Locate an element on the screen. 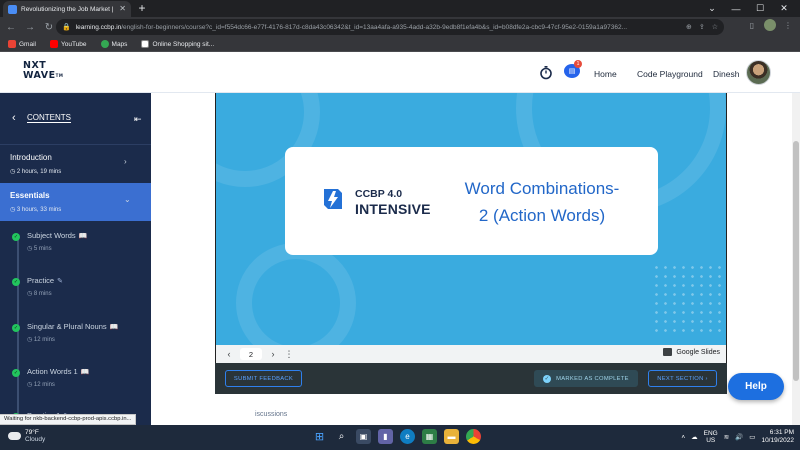 Image resolution: width=800 pixels, height=450 pixels. task-view-icon: ▣ is located at coordinates (363, 436).